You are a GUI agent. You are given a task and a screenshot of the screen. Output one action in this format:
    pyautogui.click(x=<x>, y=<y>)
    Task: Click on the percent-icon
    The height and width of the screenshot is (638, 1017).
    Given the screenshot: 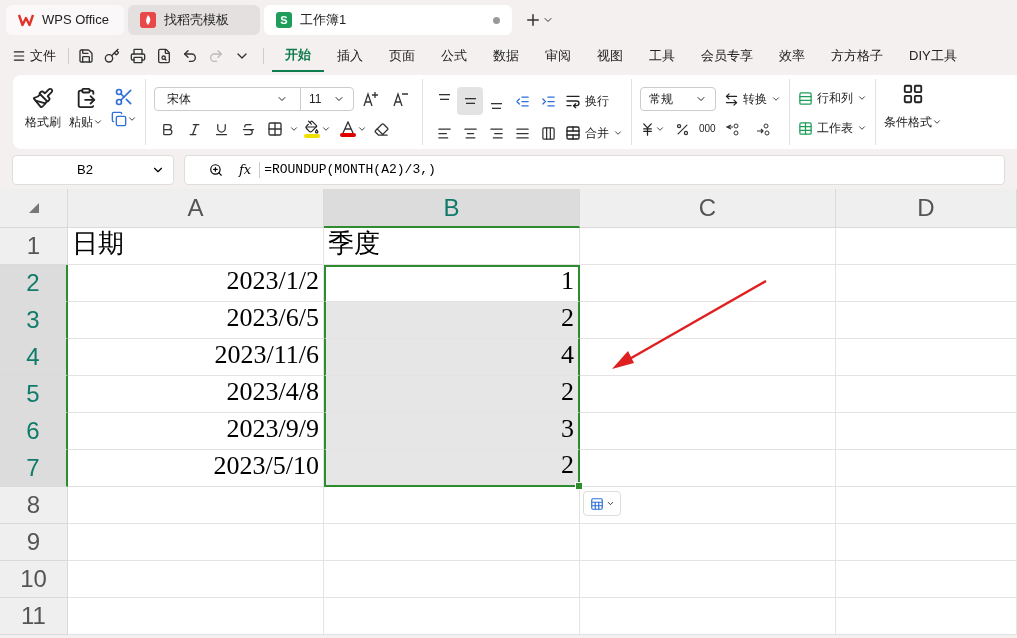 What is the action you would take?
    pyautogui.click(x=682, y=129)
    